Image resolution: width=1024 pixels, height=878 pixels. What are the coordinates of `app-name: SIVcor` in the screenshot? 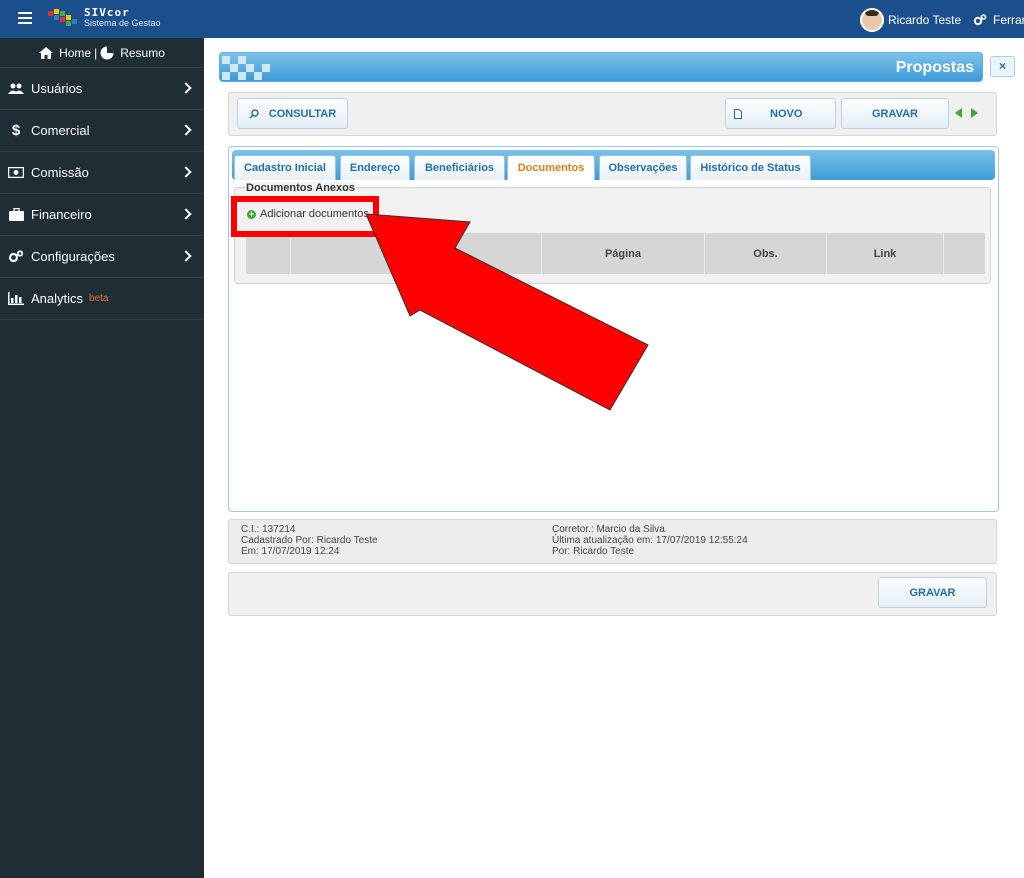 It's located at (107, 12).